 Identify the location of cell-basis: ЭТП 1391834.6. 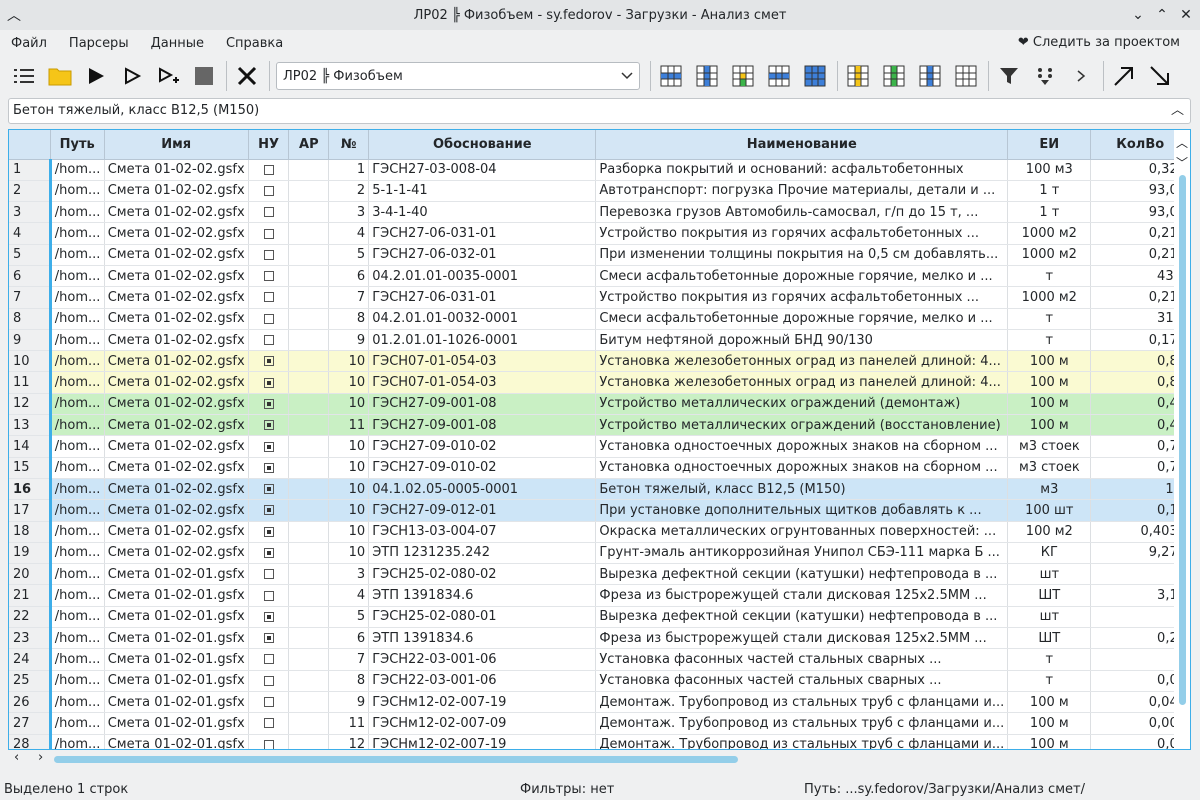
(482, 595).